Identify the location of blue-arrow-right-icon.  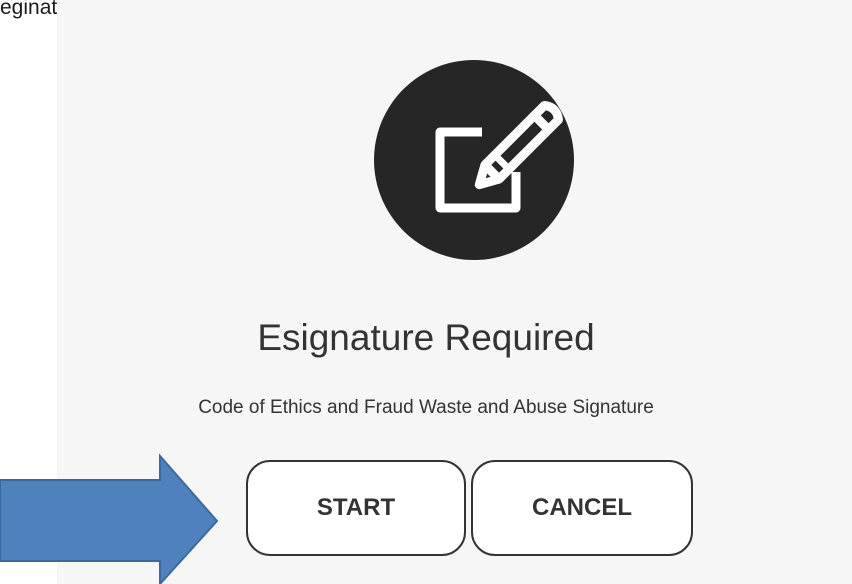
(109, 518).